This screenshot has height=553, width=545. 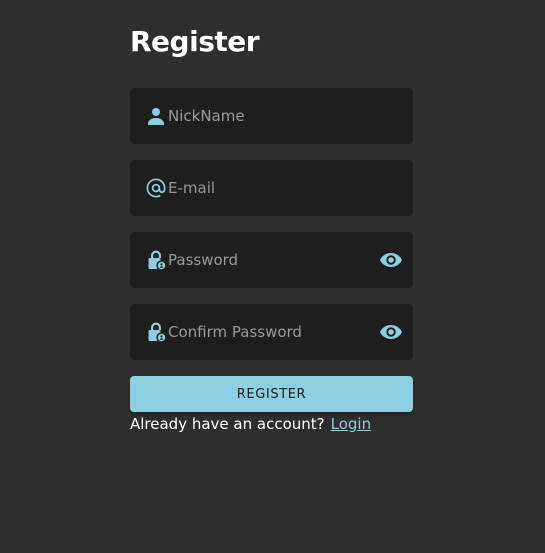 What do you see at coordinates (195, 41) in the screenshot?
I see `page-title: Register` at bounding box center [195, 41].